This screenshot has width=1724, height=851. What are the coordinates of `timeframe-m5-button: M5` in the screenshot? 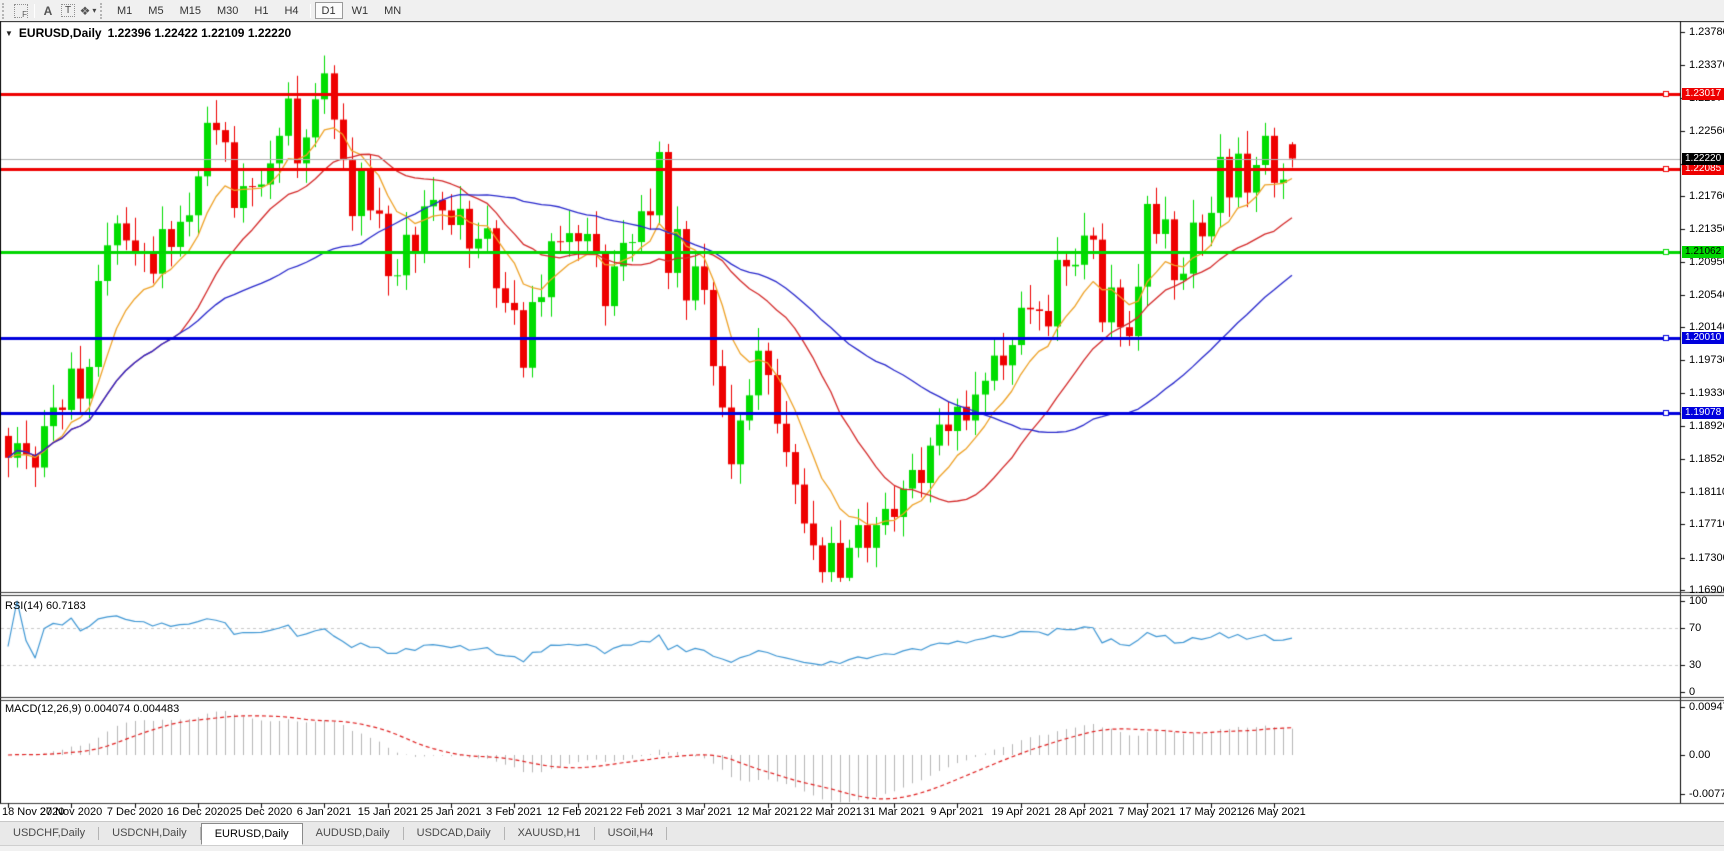 It's located at (155, 10).